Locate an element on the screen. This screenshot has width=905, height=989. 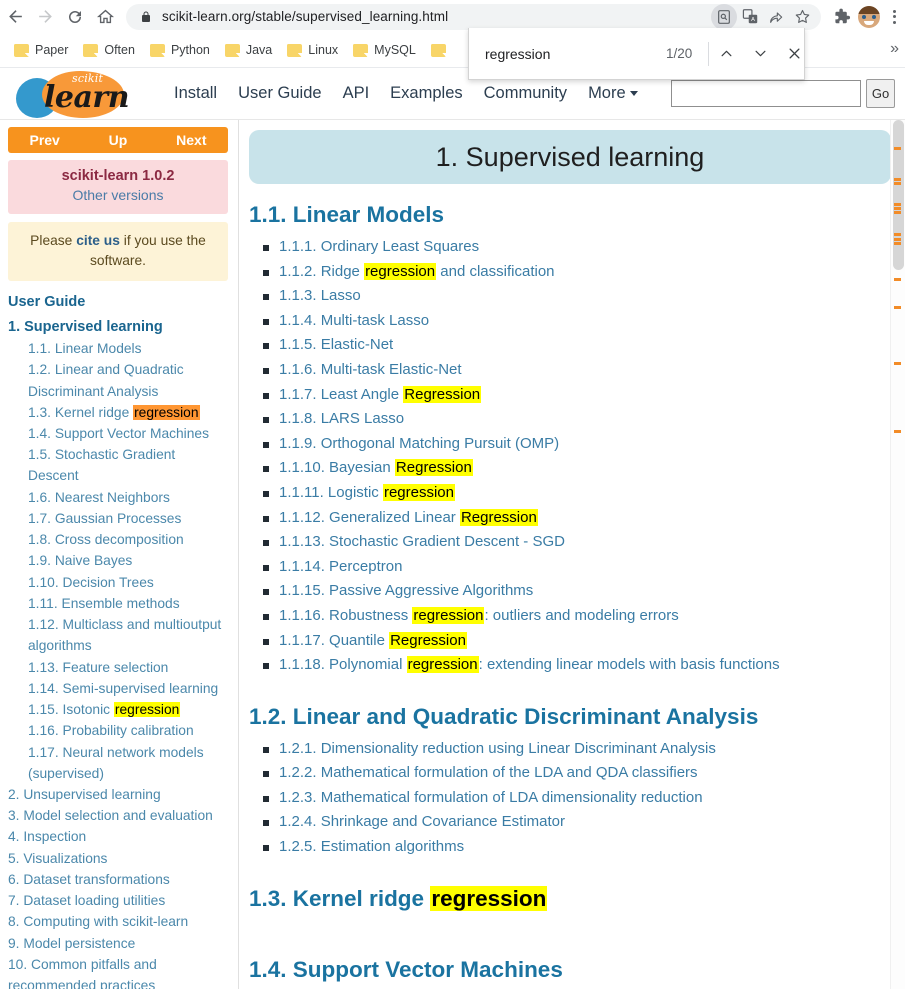
site-search-go-button: Go is located at coordinates (880, 93).